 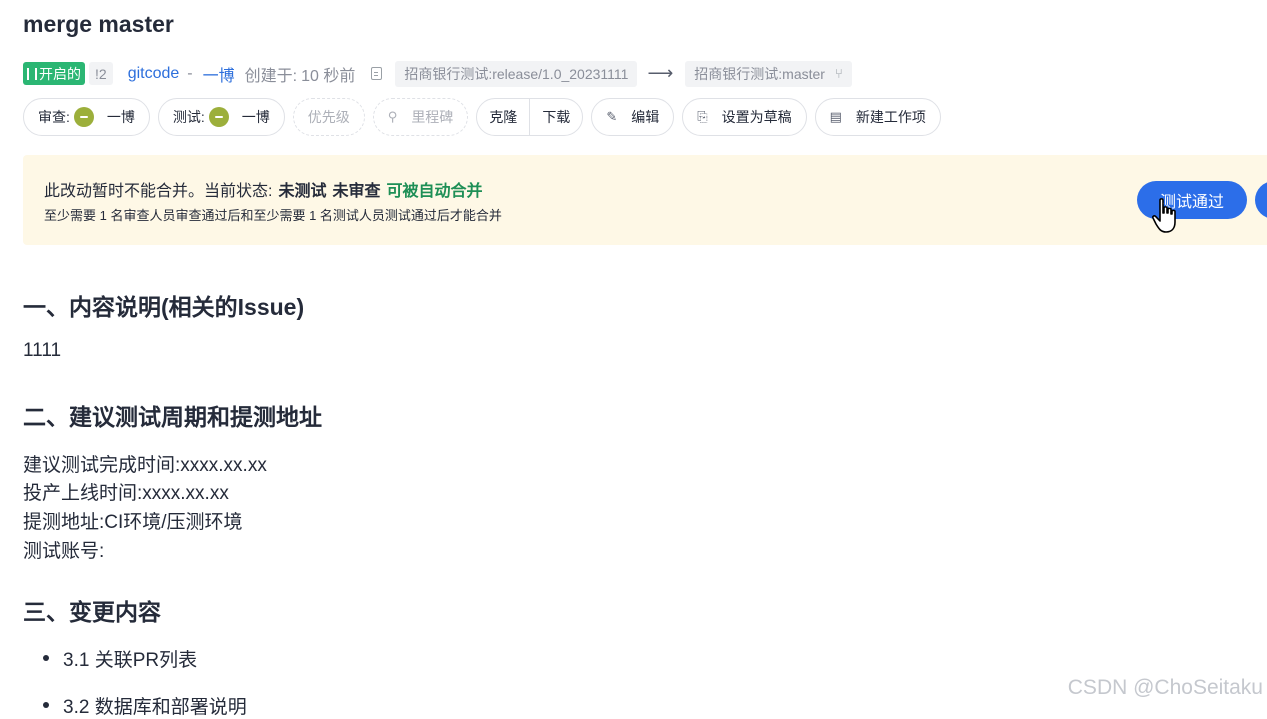 What do you see at coordinates (503, 117) in the screenshot?
I see `clone-button: 克隆` at bounding box center [503, 117].